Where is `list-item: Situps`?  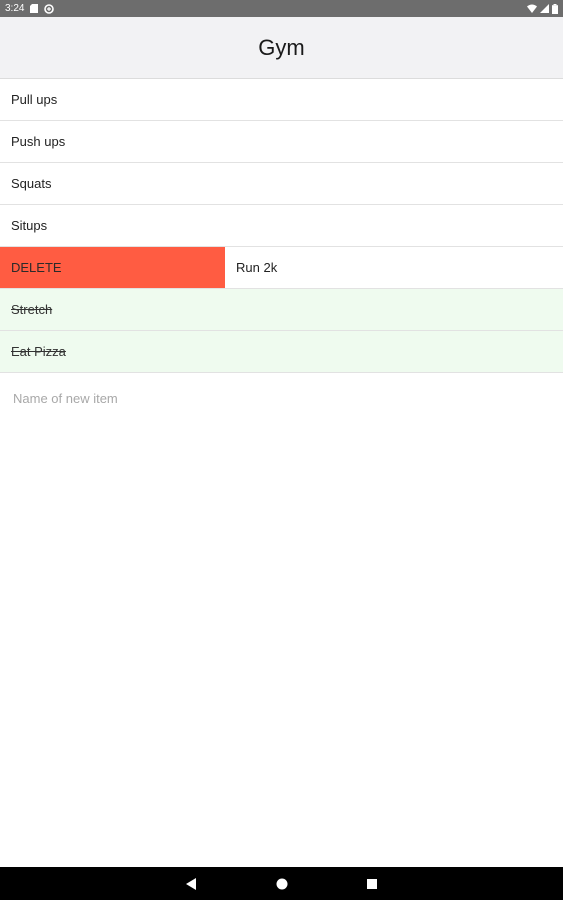
list-item: Situps is located at coordinates (281, 226).